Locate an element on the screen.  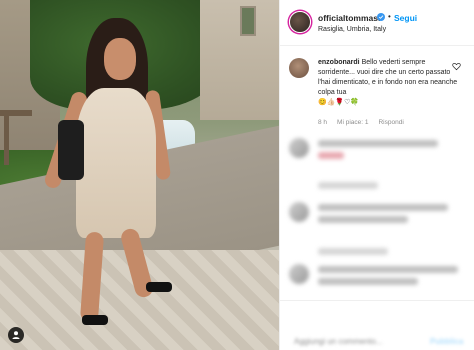
person-shoe-right is located at coordinates (159, 287).